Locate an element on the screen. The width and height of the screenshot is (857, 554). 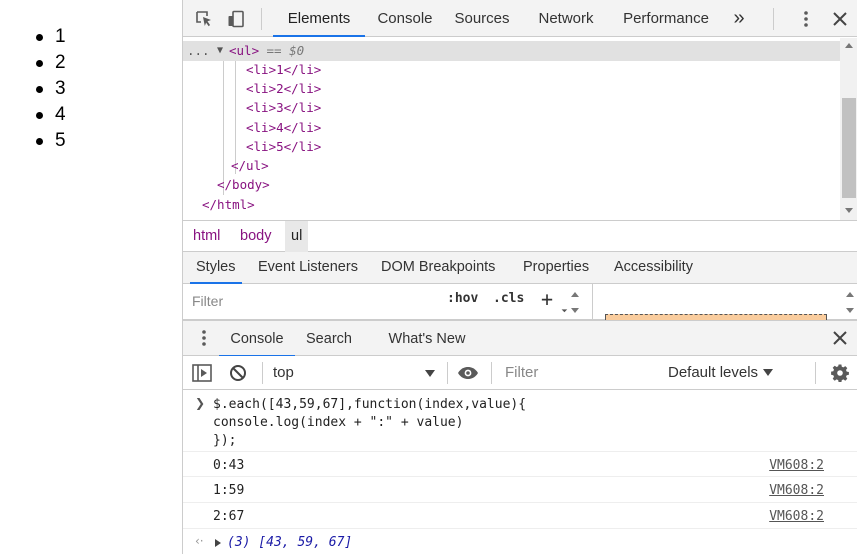
class-toggle-button: .cls is located at coordinates (508, 298).